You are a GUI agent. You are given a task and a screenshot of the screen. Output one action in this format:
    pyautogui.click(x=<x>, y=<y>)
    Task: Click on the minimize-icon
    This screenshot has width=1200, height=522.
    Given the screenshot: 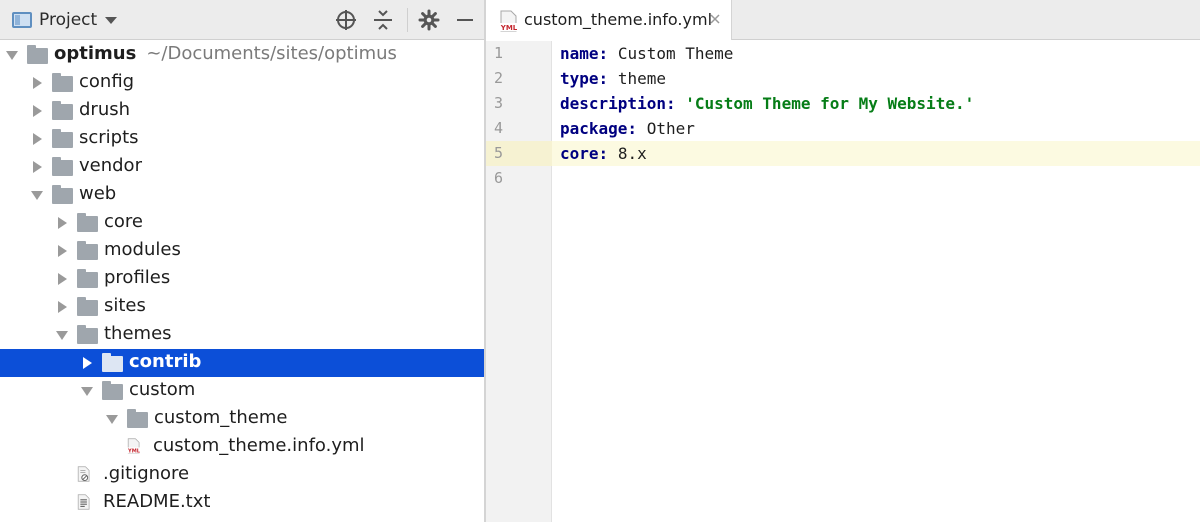 What is the action you would take?
    pyautogui.click(x=465, y=20)
    